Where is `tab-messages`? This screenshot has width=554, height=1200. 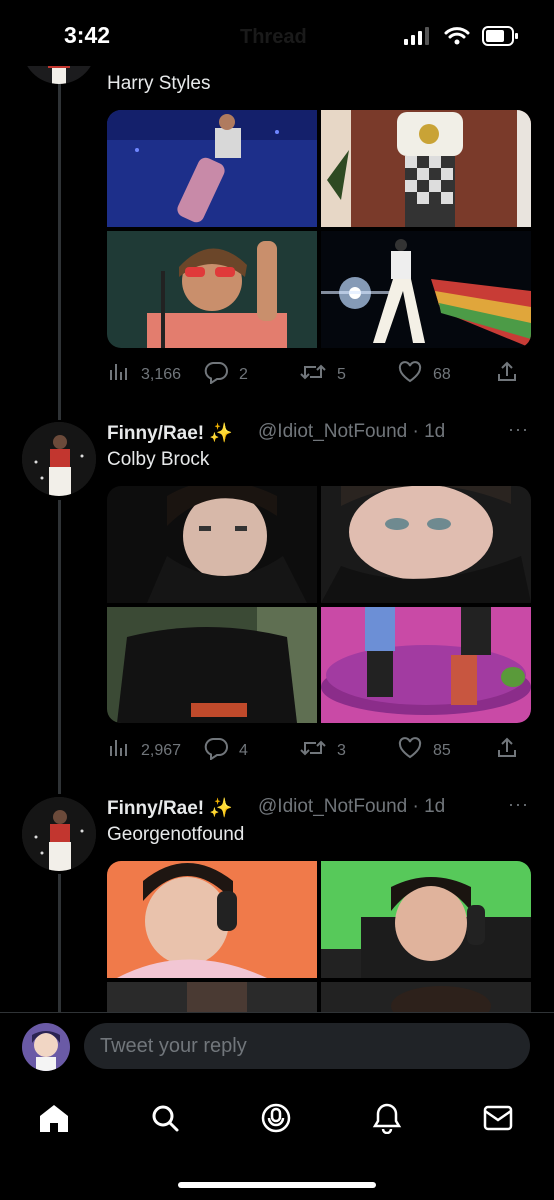
tab-messages is located at coordinates (498, 1120).